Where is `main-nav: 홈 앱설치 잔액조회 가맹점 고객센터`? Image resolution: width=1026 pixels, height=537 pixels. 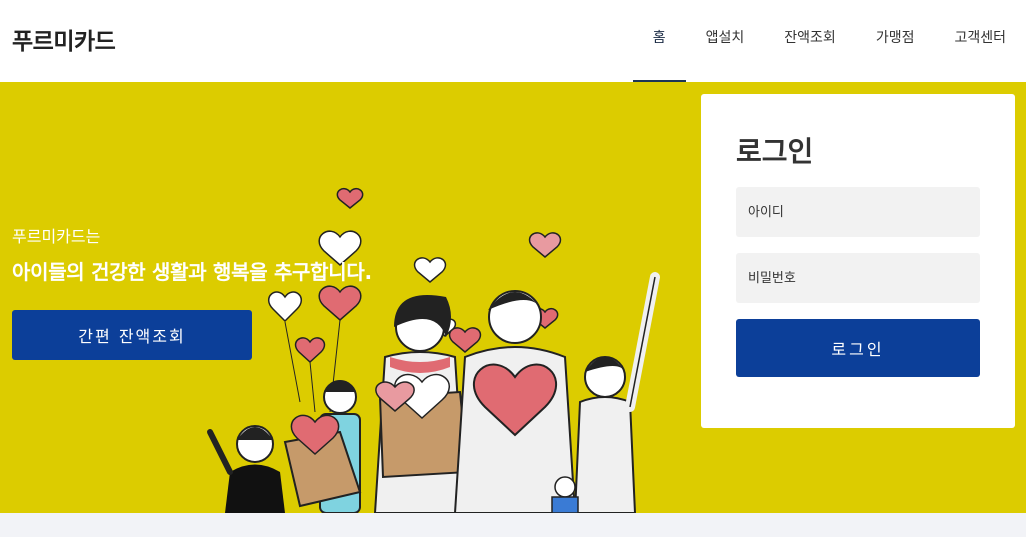
main-nav: 홈 앱설치 잔액조회 가맹점 고객센터 is located at coordinates (829, 41).